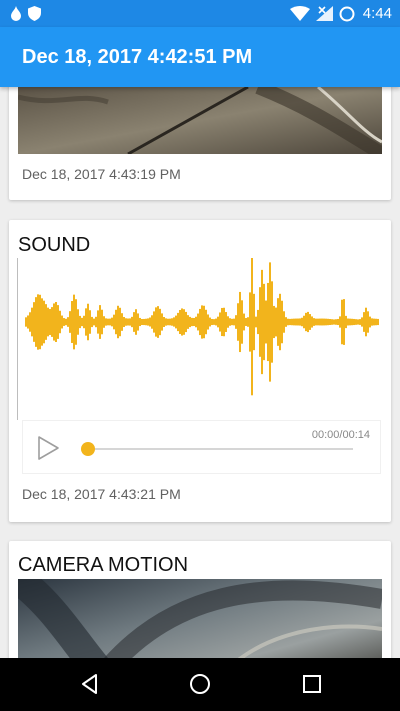 The height and width of the screenshot is (711, 400). Describe the element at coordinates (90, 684) in the screenshot. I see `back-icon` at that location.